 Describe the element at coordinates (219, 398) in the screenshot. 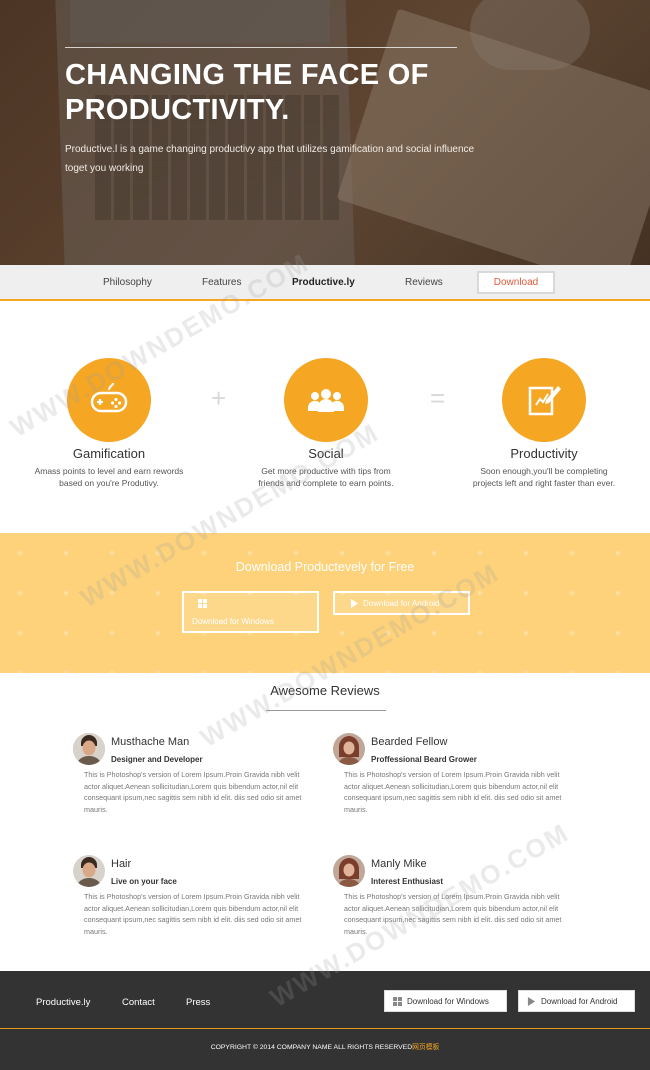

I see `plus-sign: +` at that location.